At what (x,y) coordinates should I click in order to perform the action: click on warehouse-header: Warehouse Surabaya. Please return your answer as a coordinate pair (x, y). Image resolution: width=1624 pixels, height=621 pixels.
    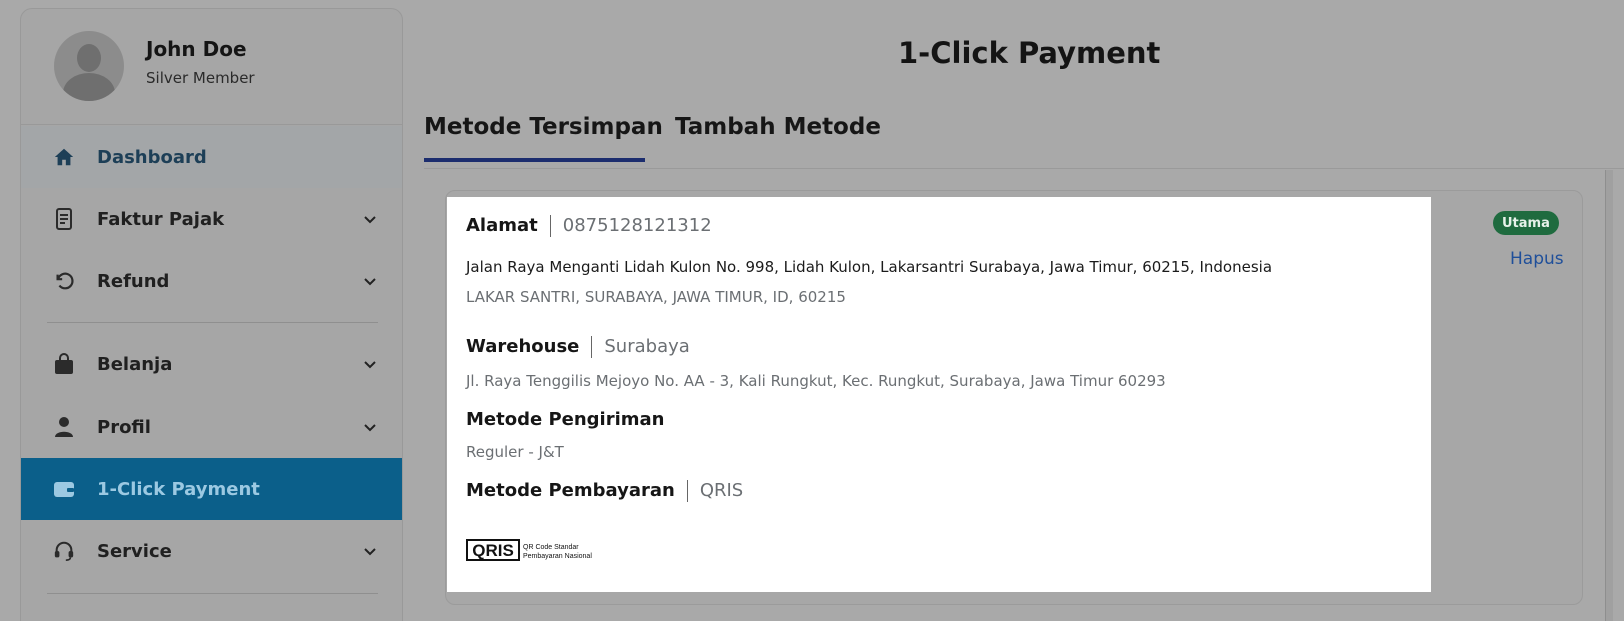
    Looking at the image, I should click on (578, 347).